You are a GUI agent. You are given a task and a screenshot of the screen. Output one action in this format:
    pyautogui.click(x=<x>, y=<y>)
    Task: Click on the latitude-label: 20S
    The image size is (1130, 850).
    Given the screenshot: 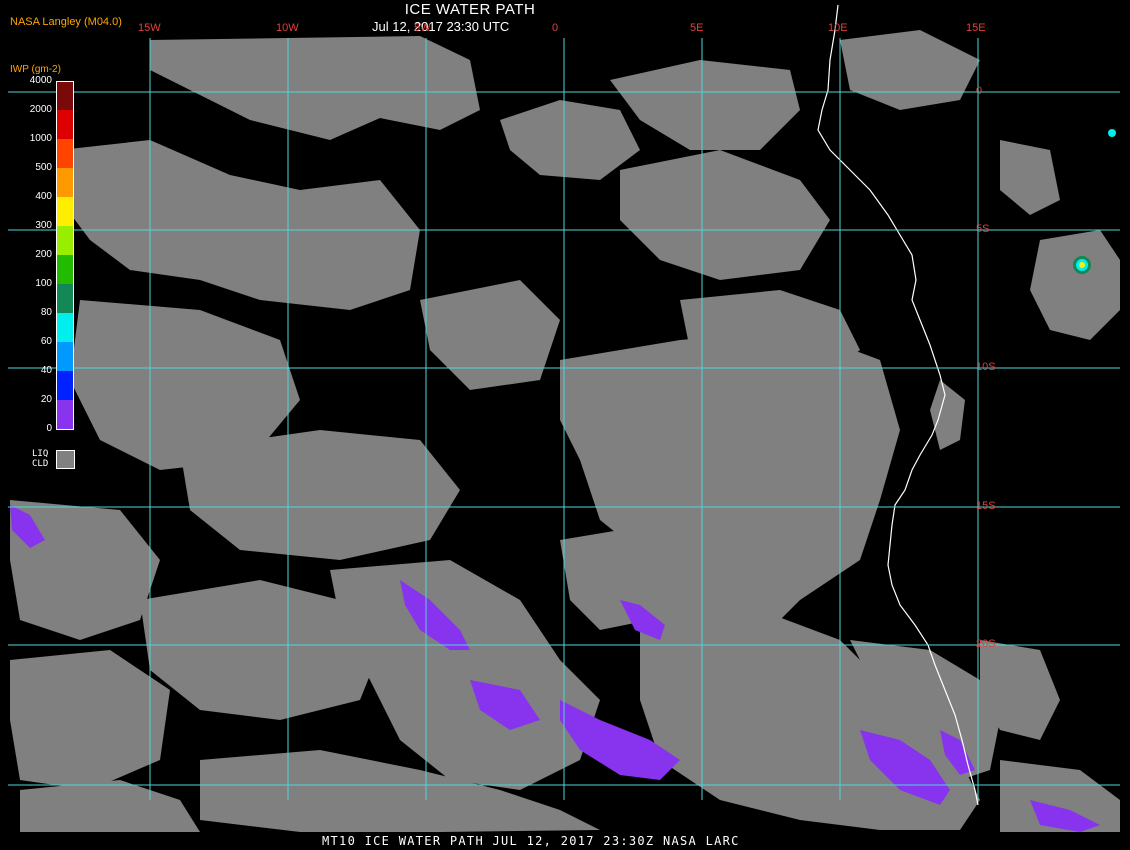 What is the action you would take?
    pyautogui.click(x=986, y=644)
    